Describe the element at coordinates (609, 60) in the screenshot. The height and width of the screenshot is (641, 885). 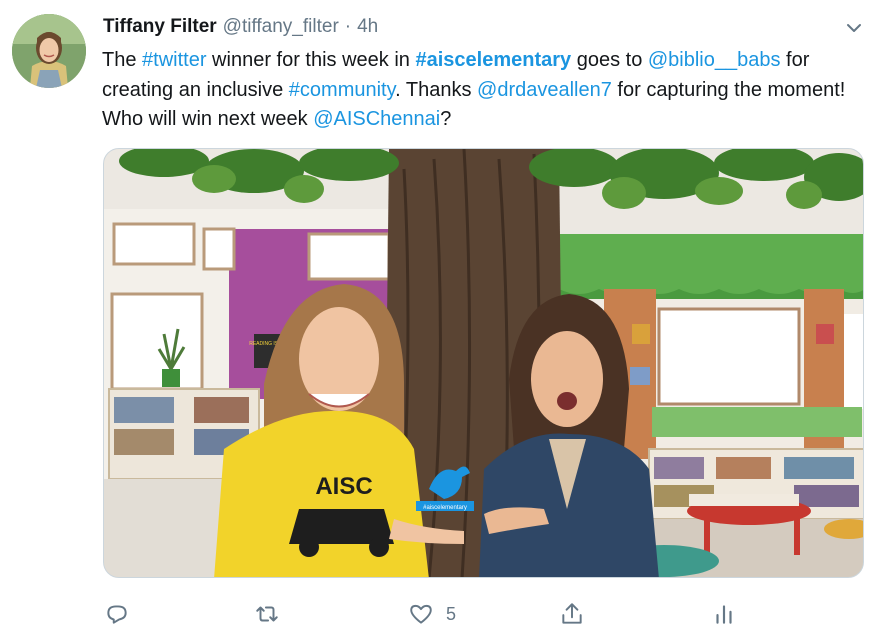
I see `text-segment: goes to` at that location.